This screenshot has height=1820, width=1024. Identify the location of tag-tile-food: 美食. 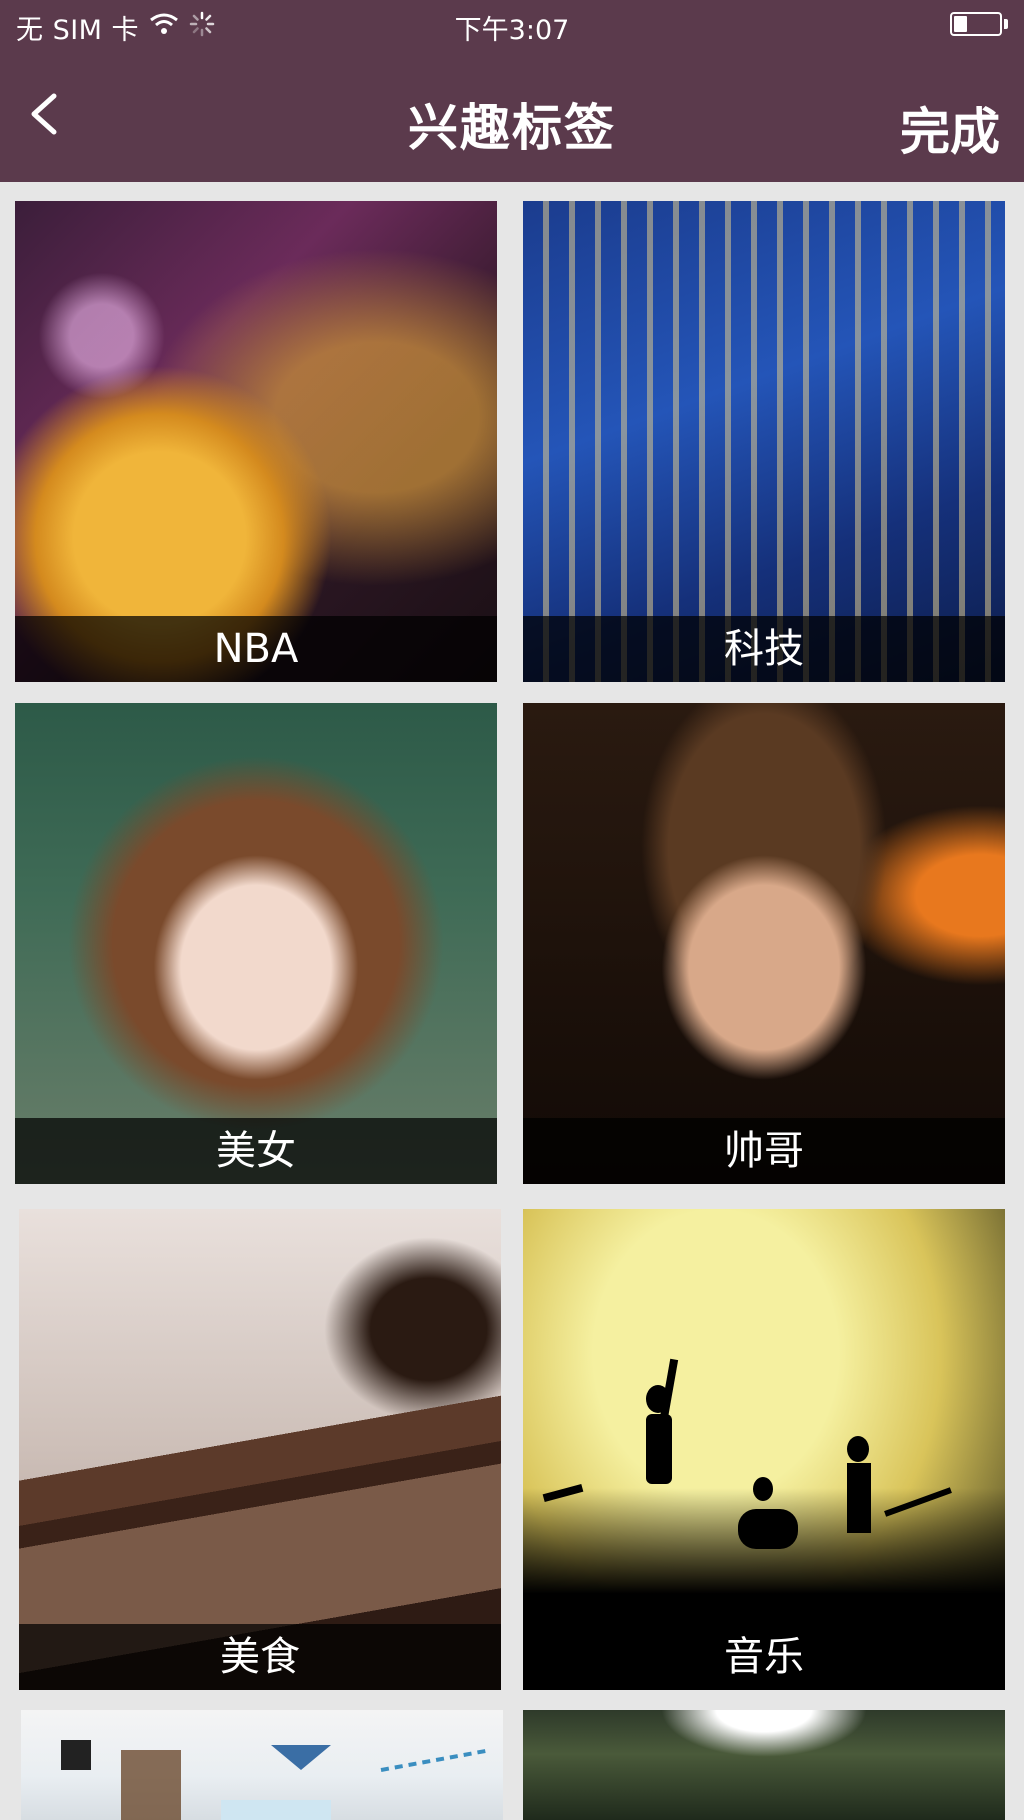
(260, 1449).